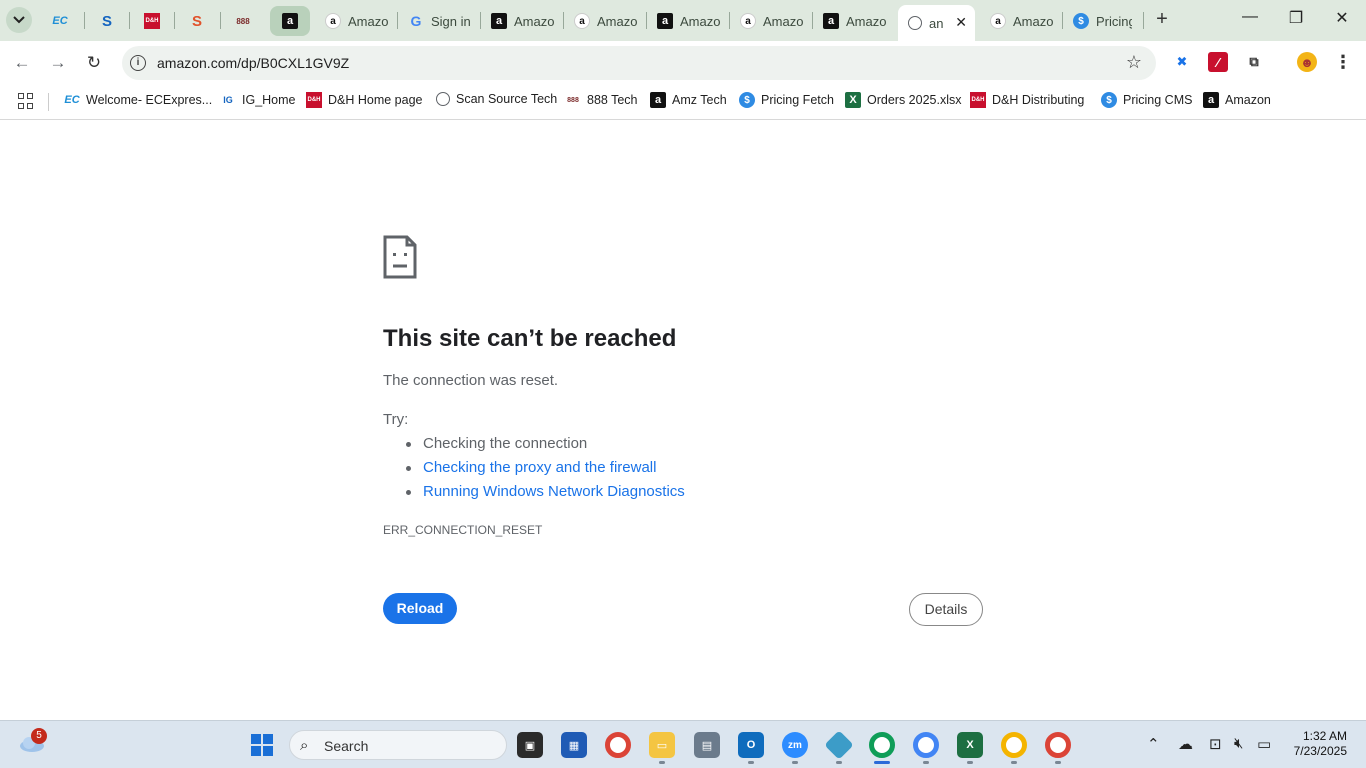  I want to click on microsoft-store-icon: ▦, so click(574, 745).